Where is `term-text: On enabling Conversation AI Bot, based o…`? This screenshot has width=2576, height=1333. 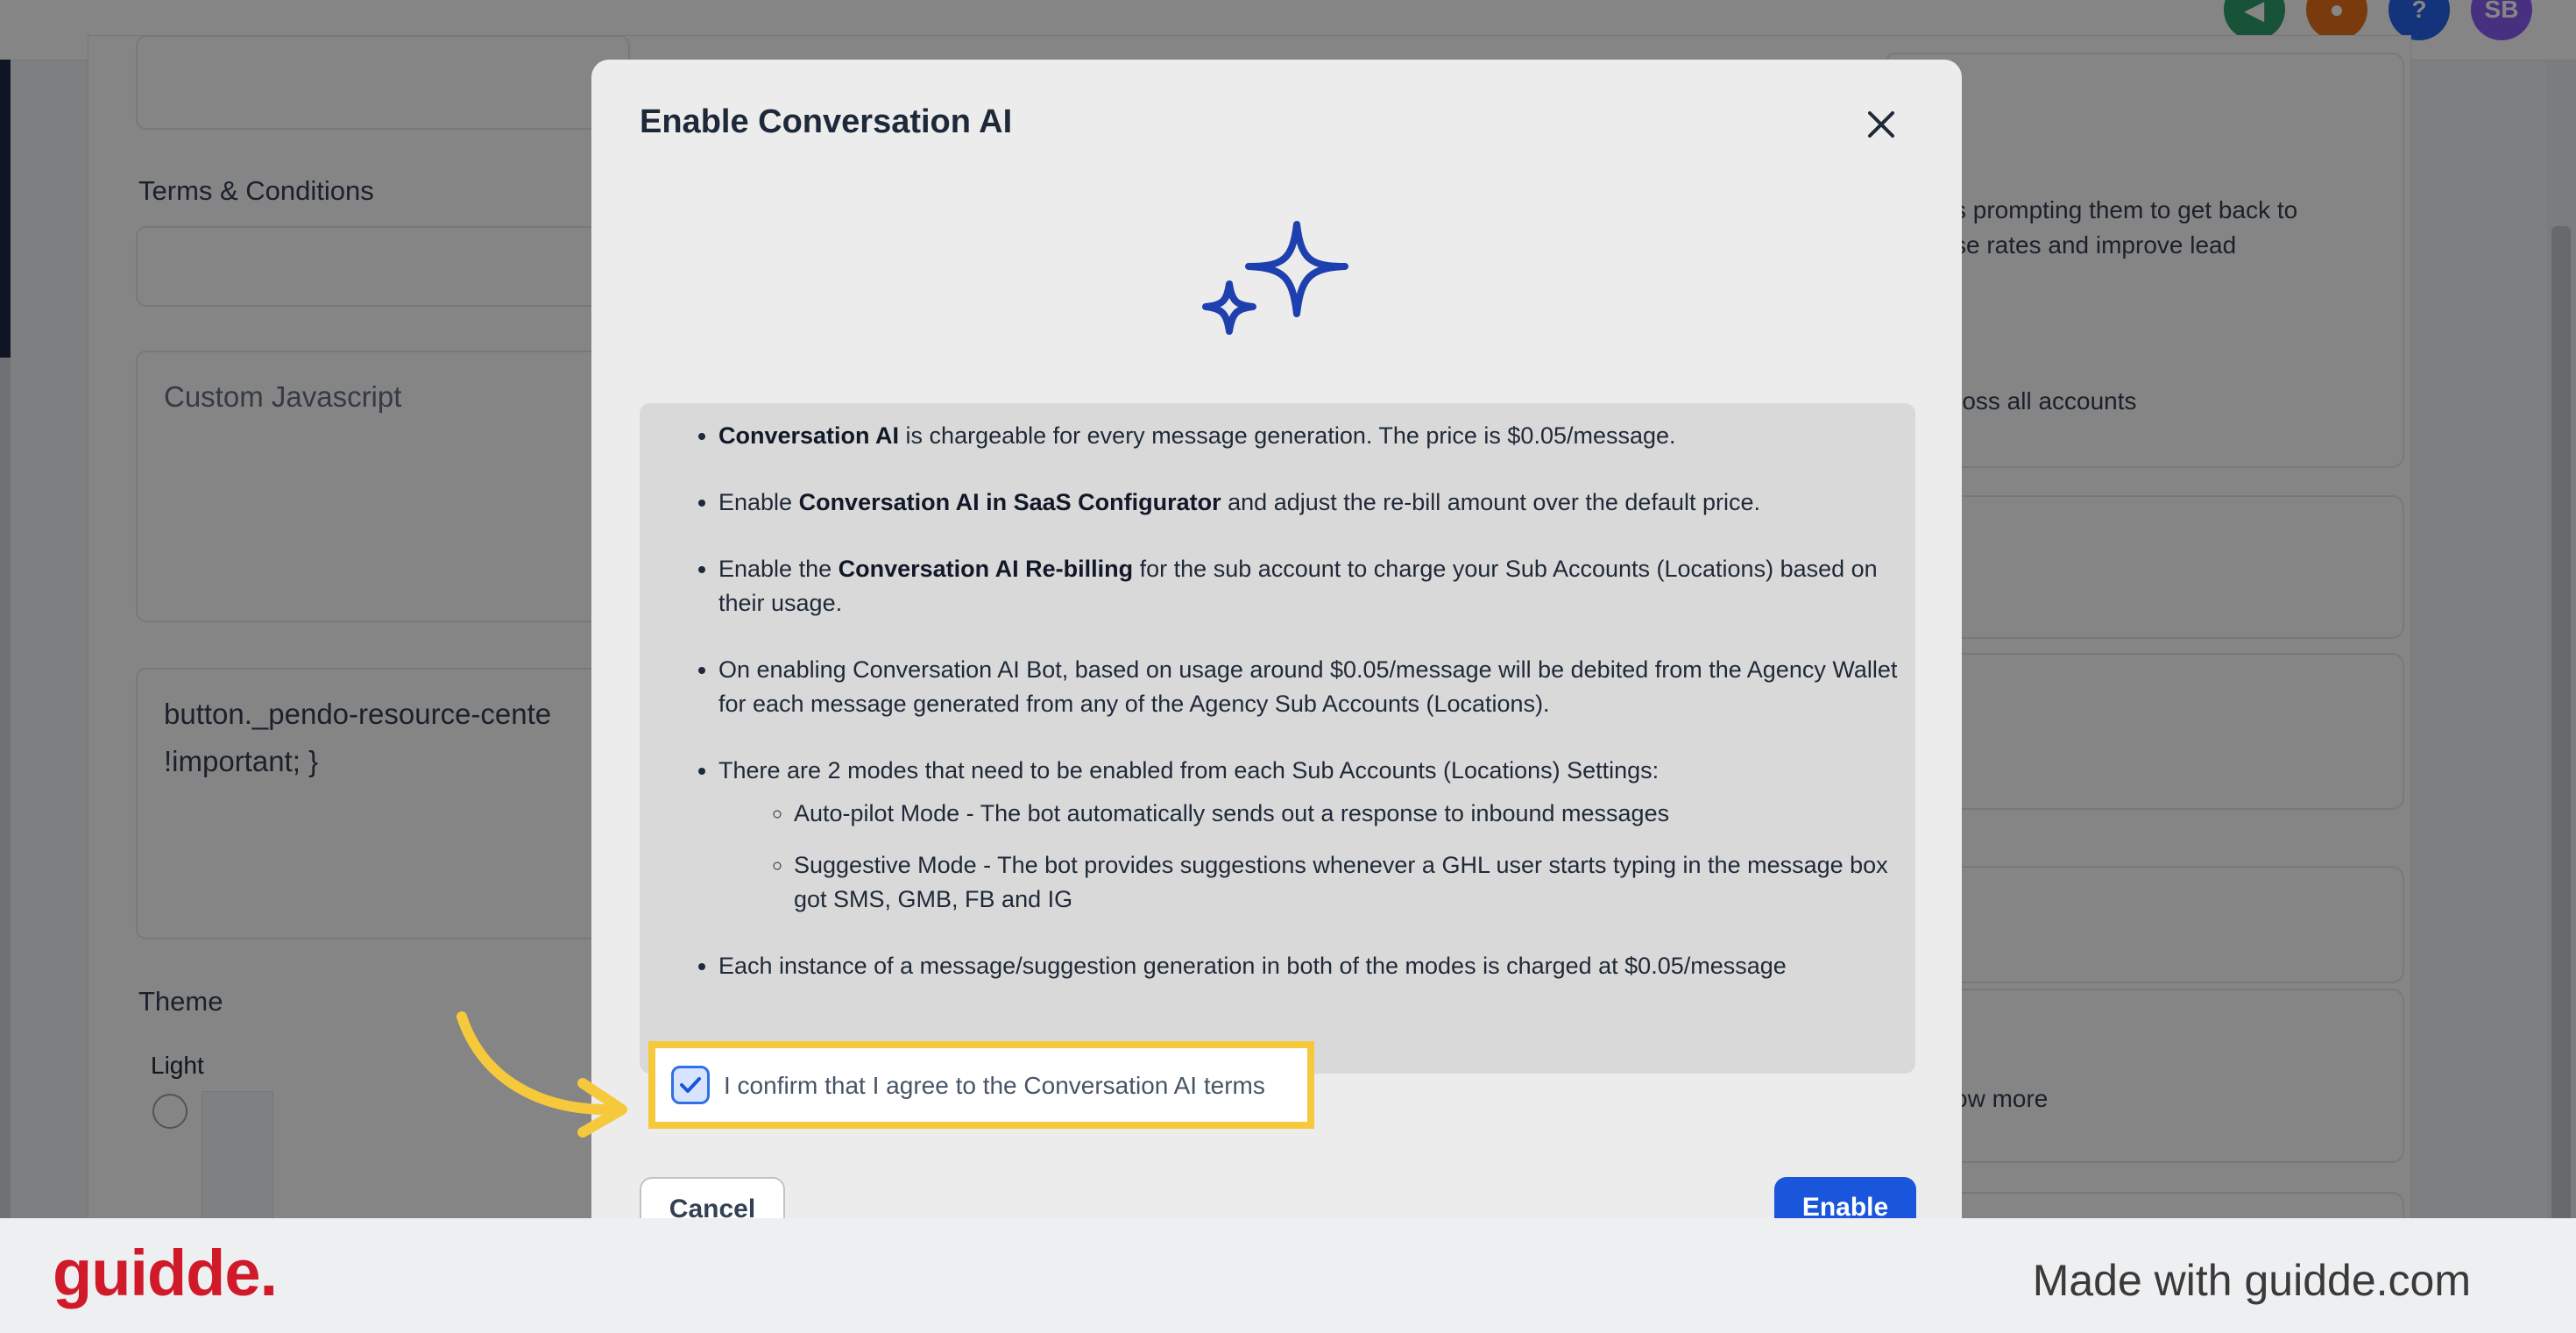
term-text: On enabling Conversation AI Bot, based o… is located at coordinates (1308, 686).